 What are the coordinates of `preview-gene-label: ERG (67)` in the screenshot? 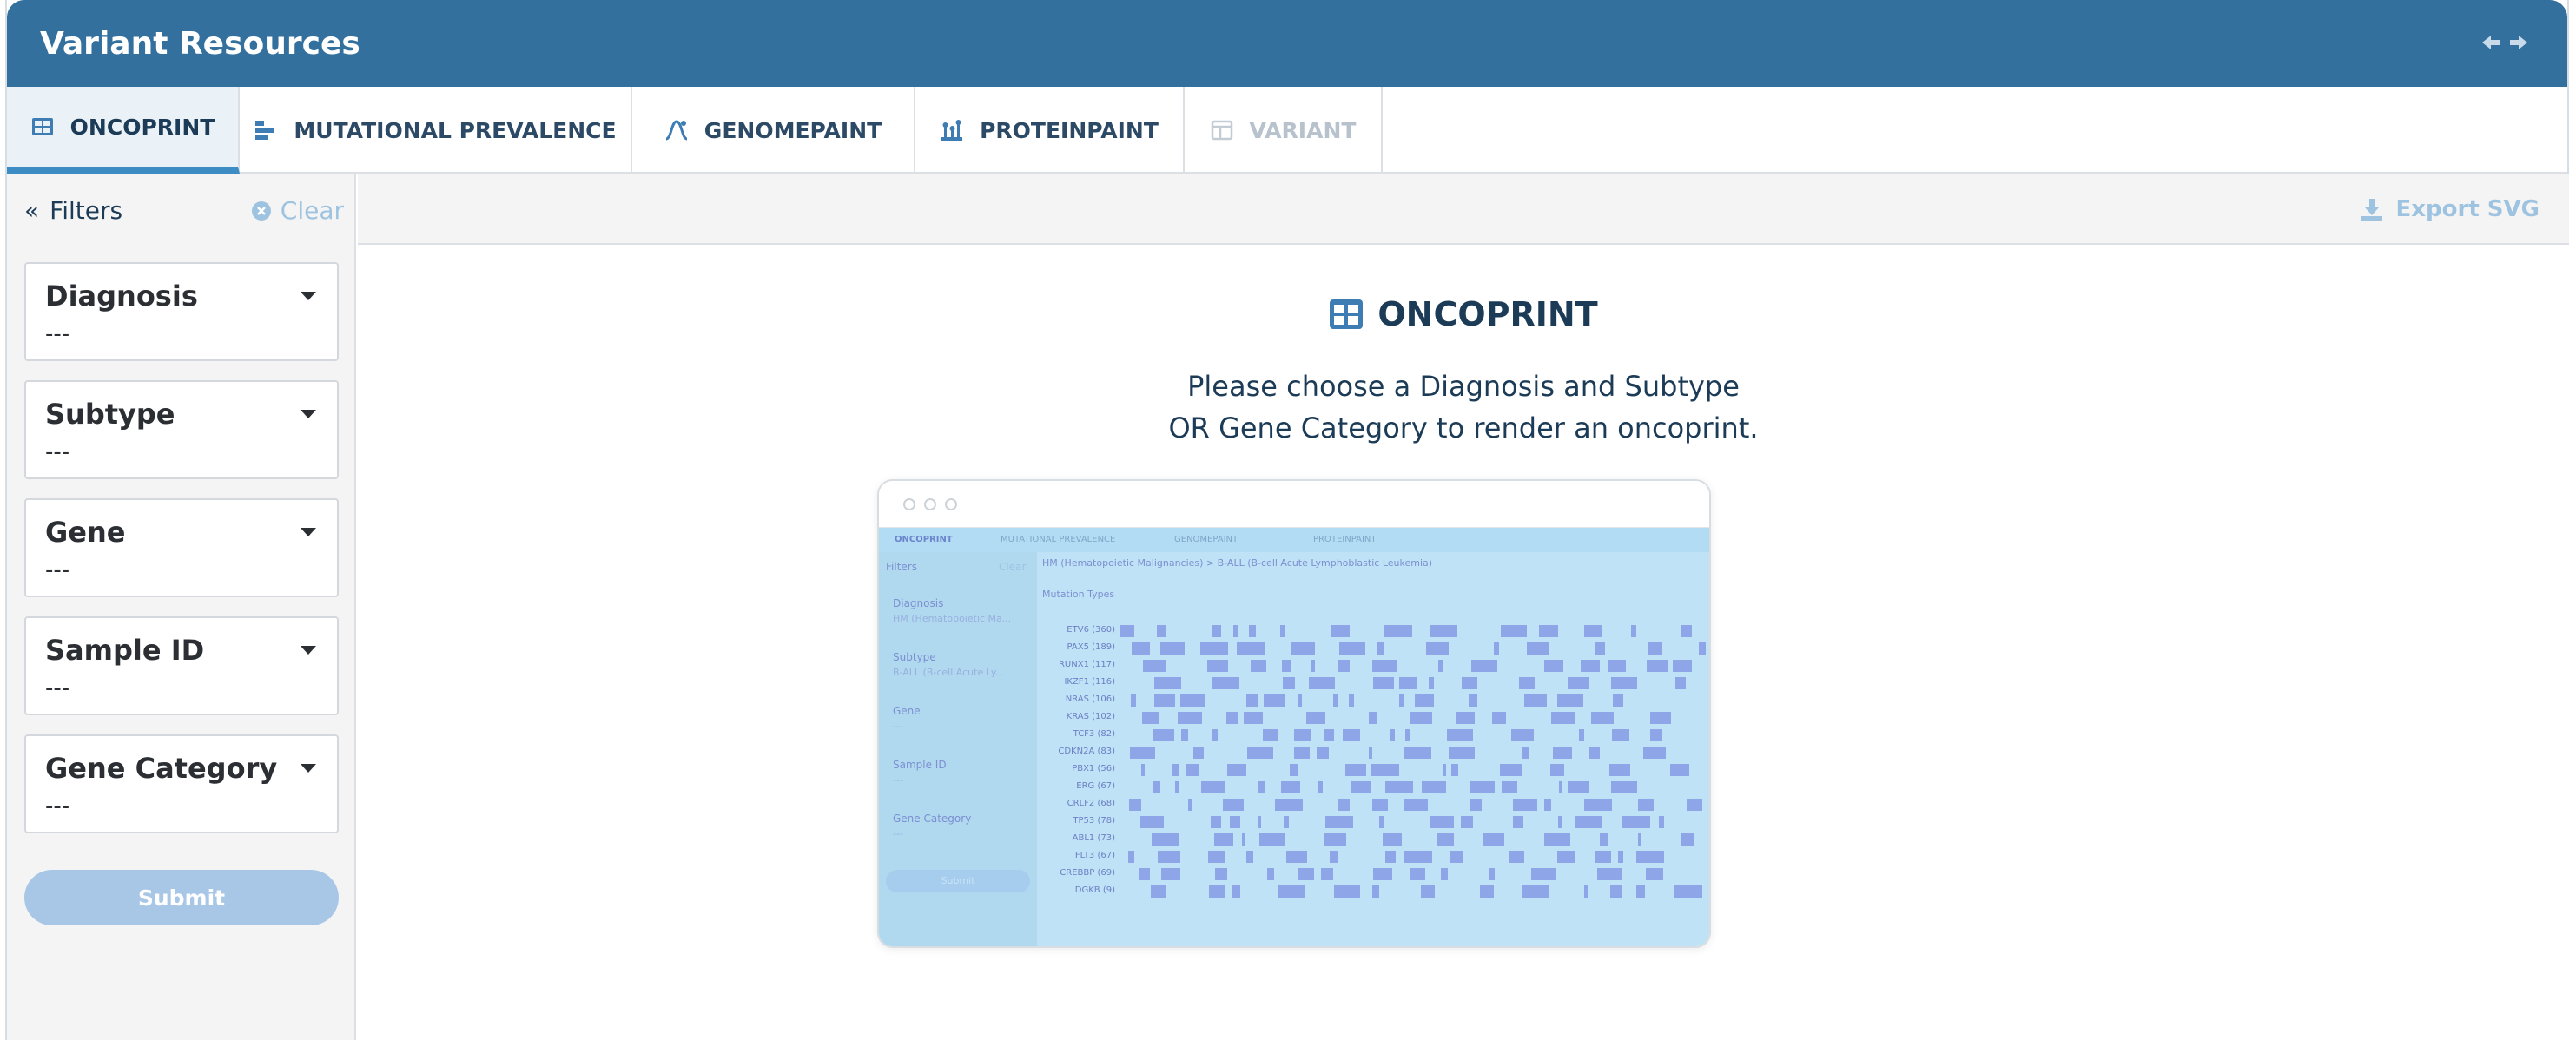 It's located at (1095, 786).